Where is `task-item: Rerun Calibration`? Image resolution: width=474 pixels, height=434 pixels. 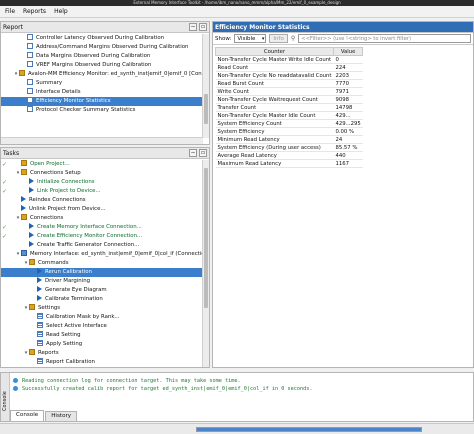 task-item: Rerun Calibration is located at coordinates (102, 272).